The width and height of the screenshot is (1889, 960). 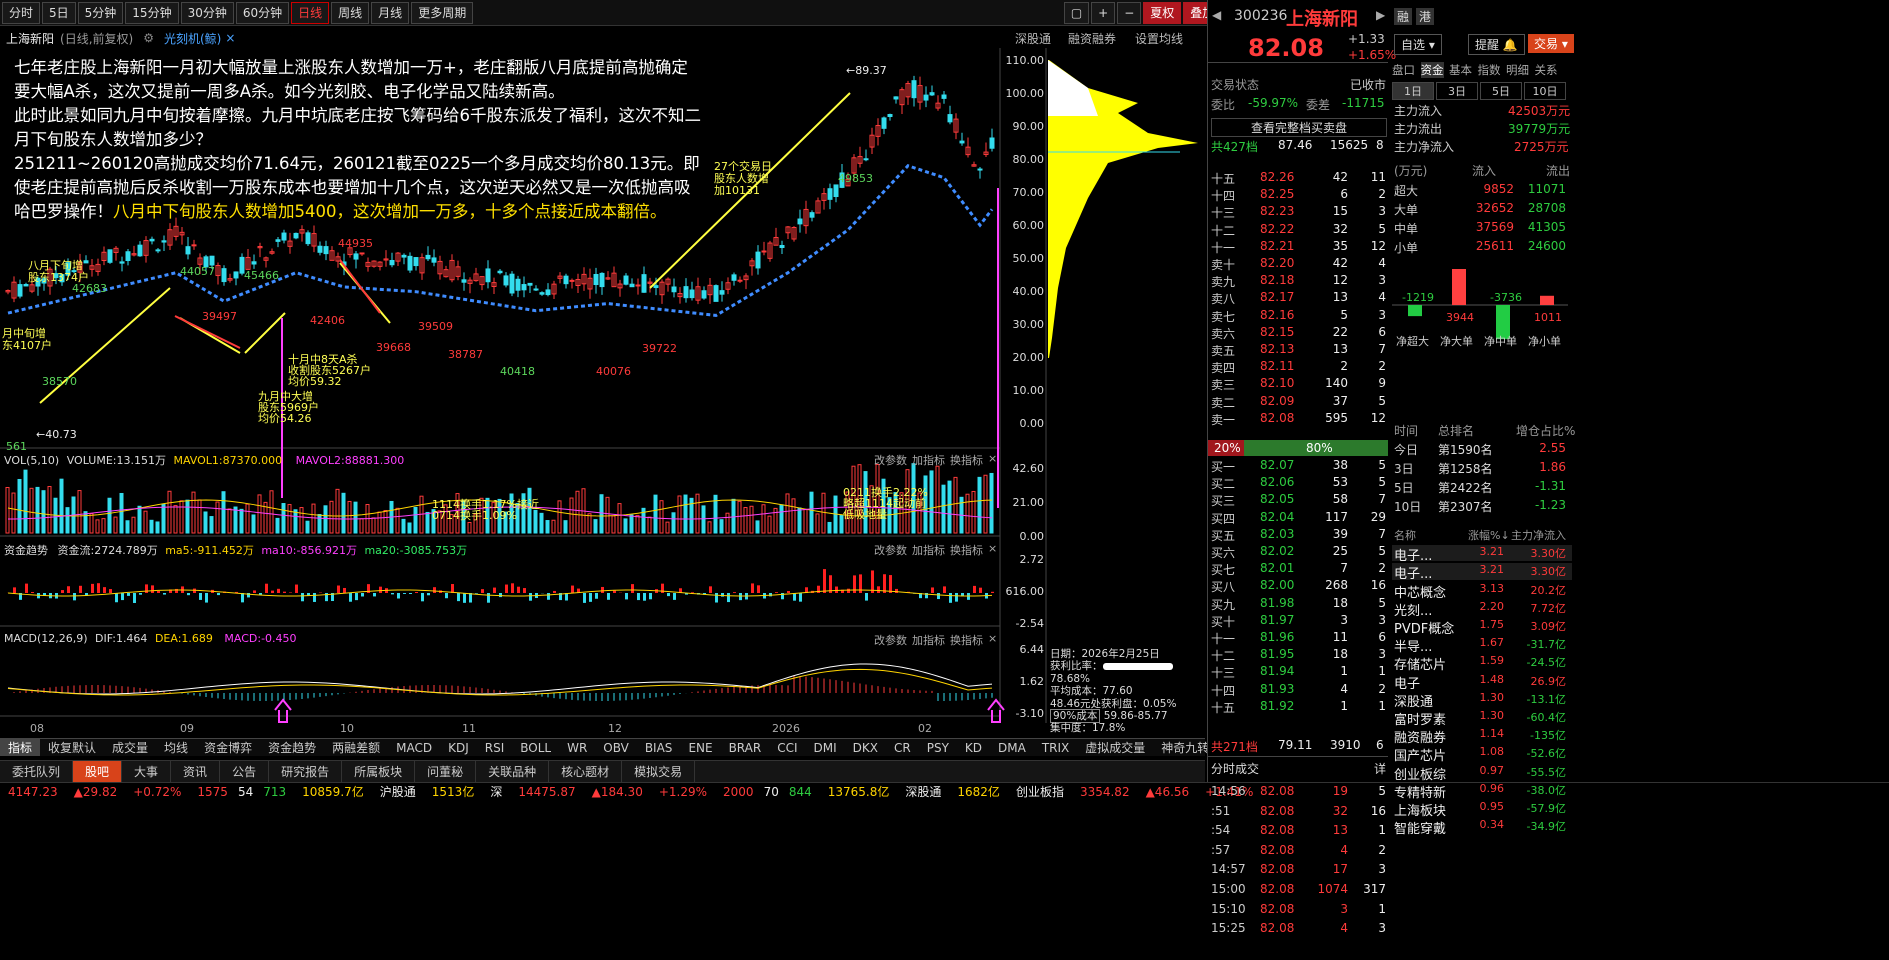 What do you see at coordinates (1551, 43) in the screenshot?
I see `trade-button: 交易 ▾` at bounding box center [1551, 43].